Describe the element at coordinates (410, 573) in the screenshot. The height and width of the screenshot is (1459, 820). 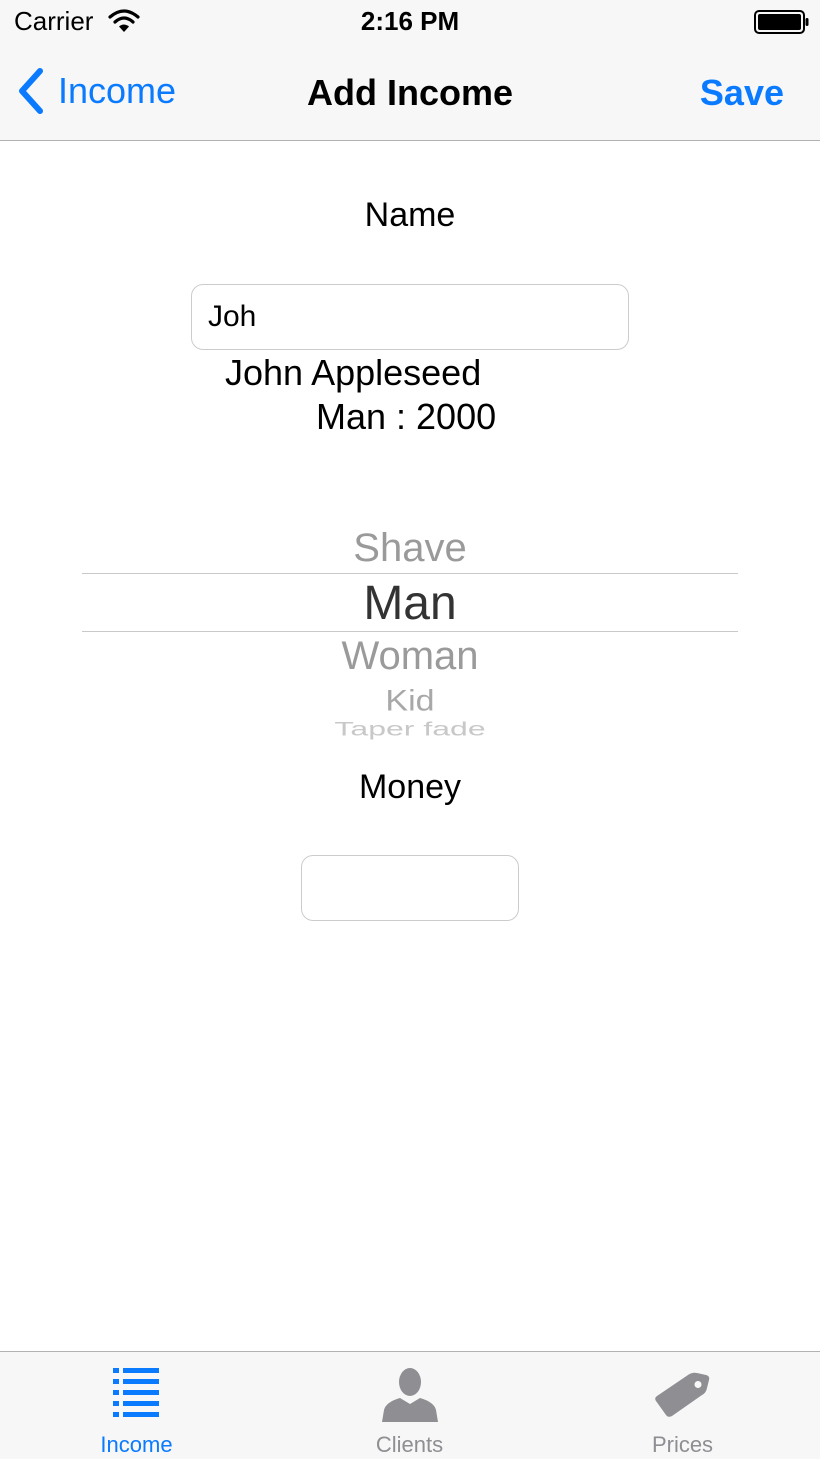
I see `picker-selection-top-line` at that location.